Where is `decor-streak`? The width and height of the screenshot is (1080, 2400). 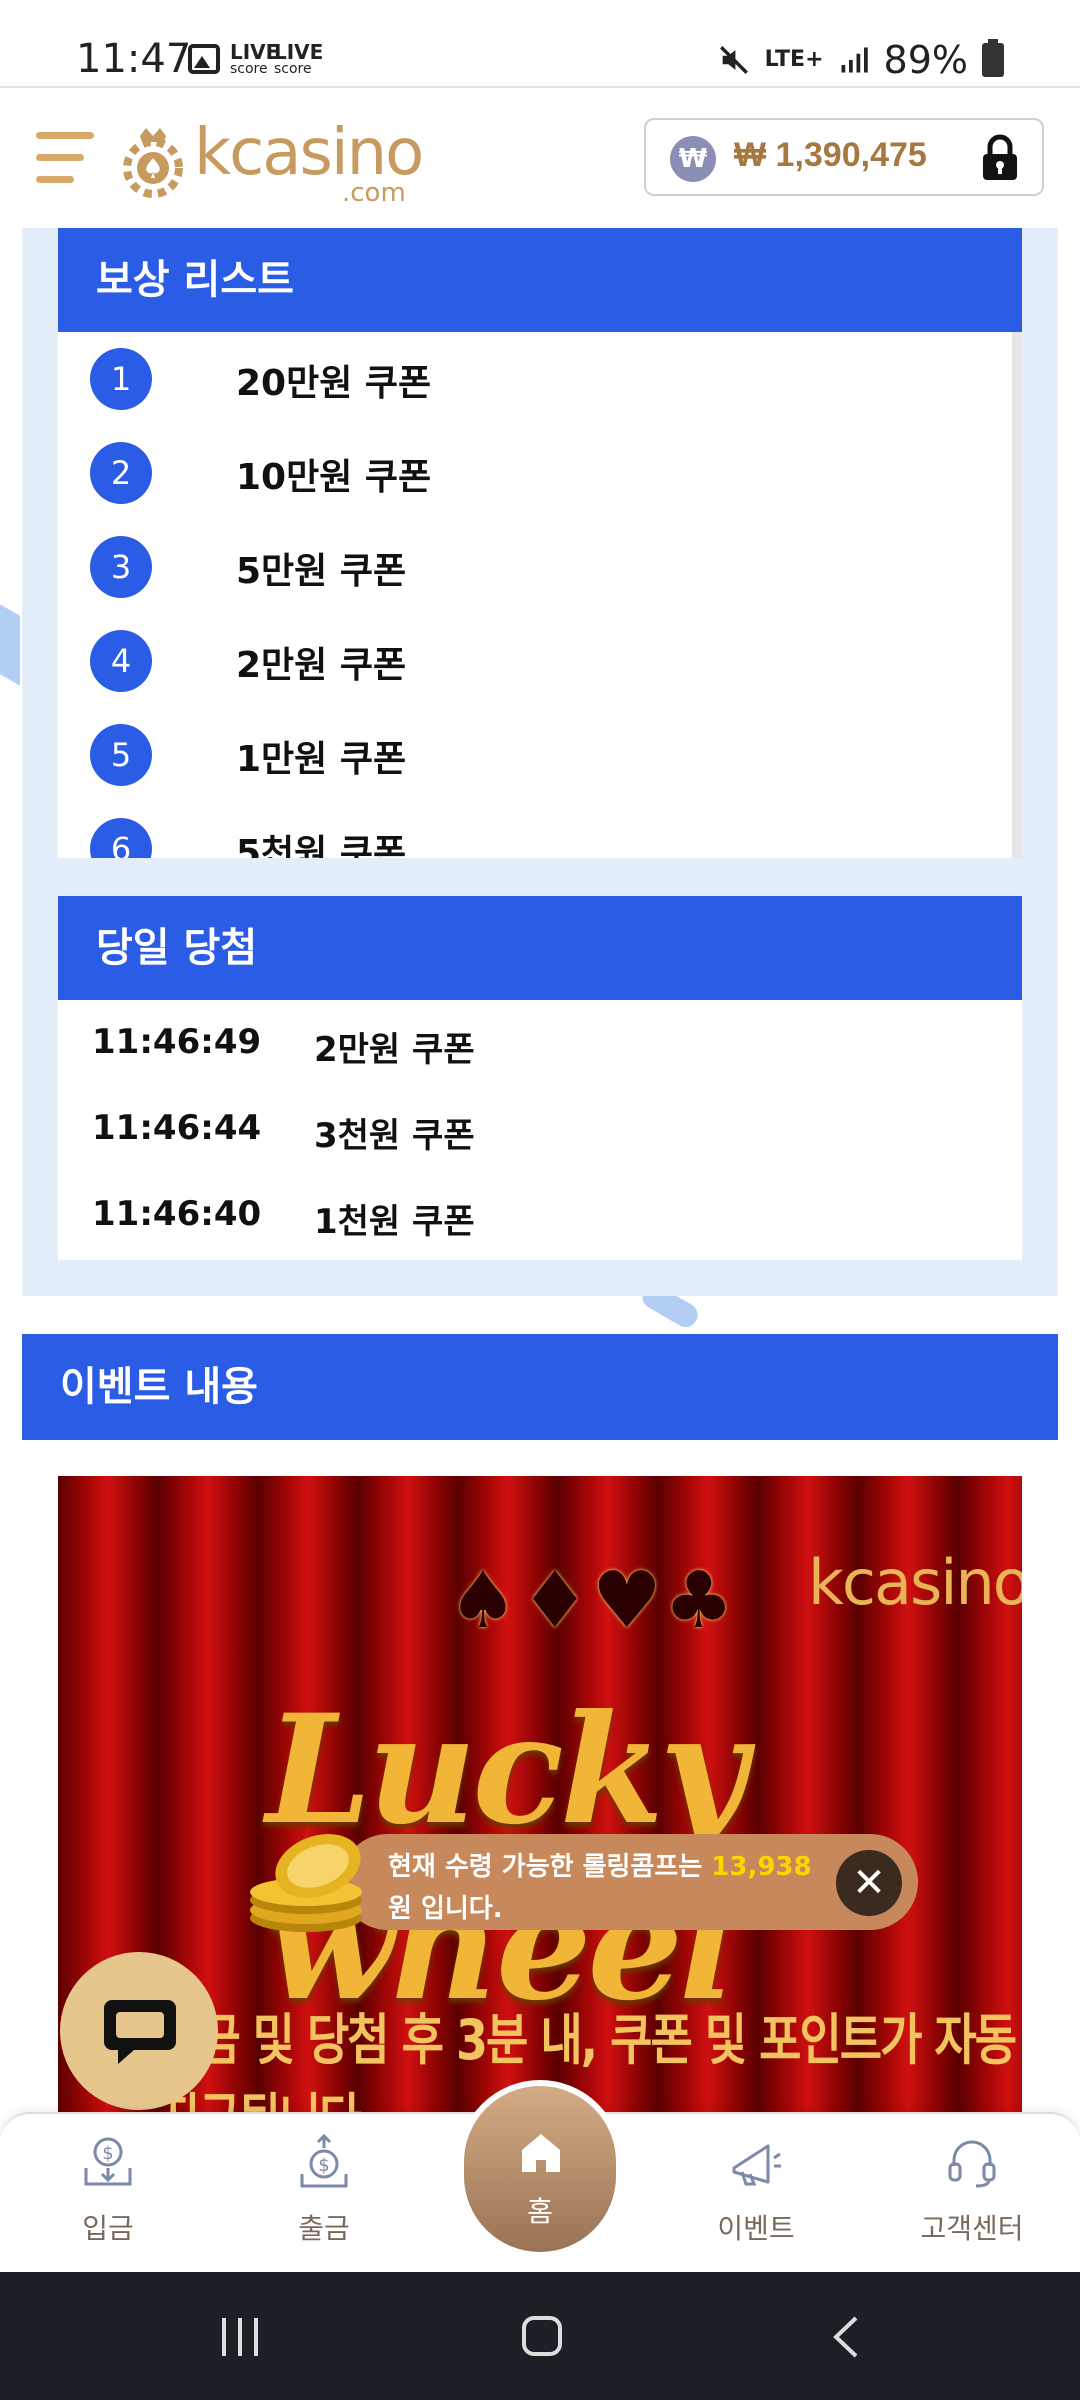
decor-streak is located at coordinates (10, 645).